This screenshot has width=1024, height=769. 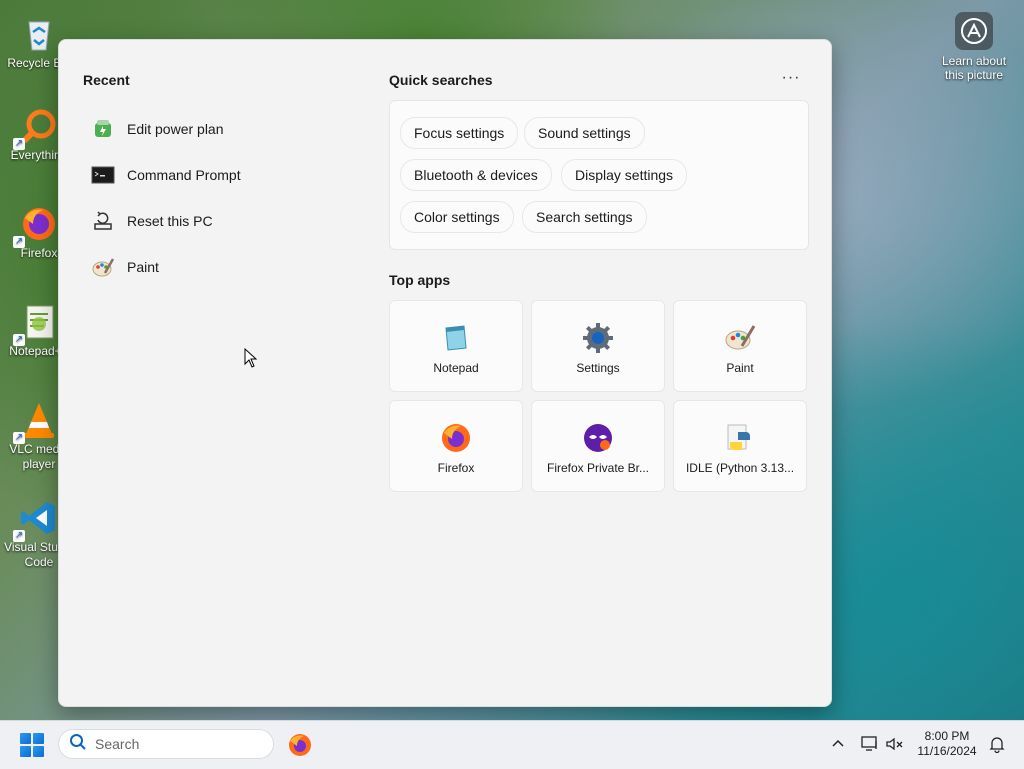 What do you see at coordinates (974, 31) in the screenshot?
I see `camera-circle-icon` at bounding box center [974, 31].